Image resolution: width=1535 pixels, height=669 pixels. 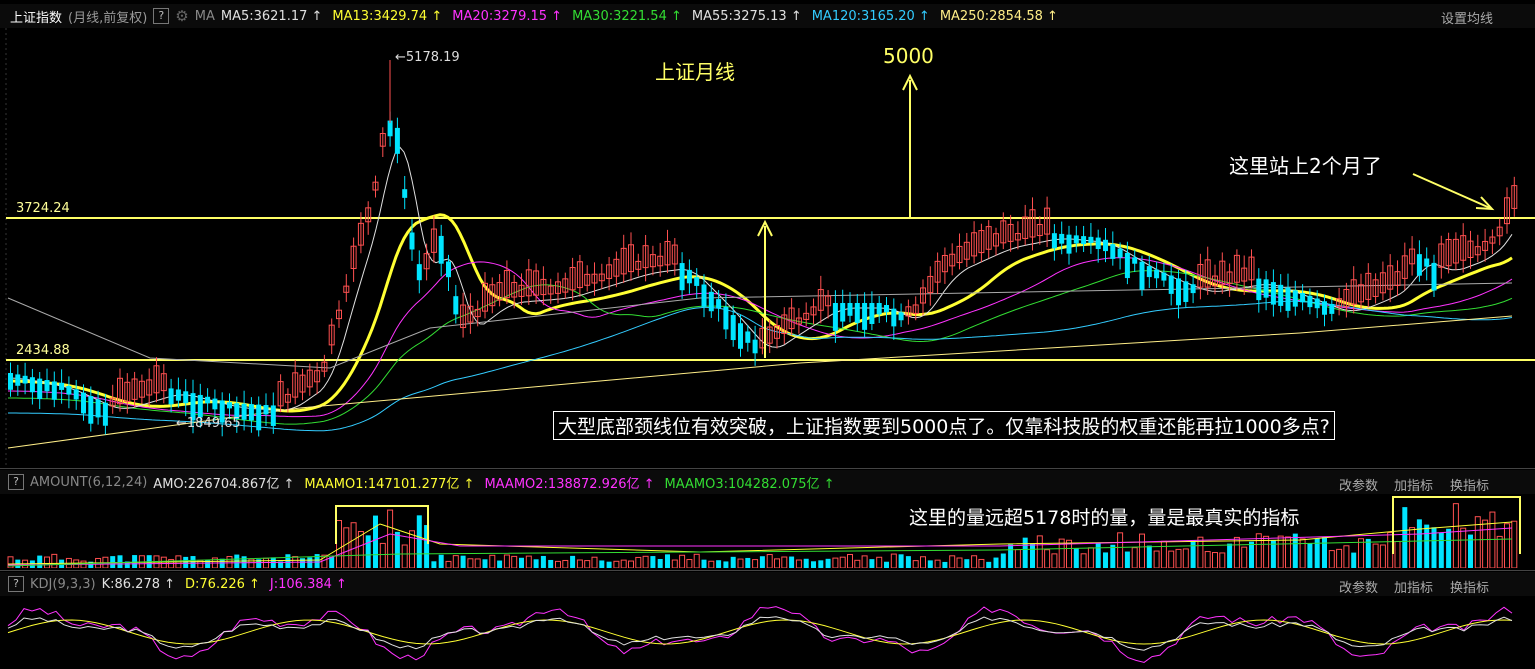 What do you see at coordinates (767, 570) in the screenshot?
I see `divider` at bounding box center [767, 570].